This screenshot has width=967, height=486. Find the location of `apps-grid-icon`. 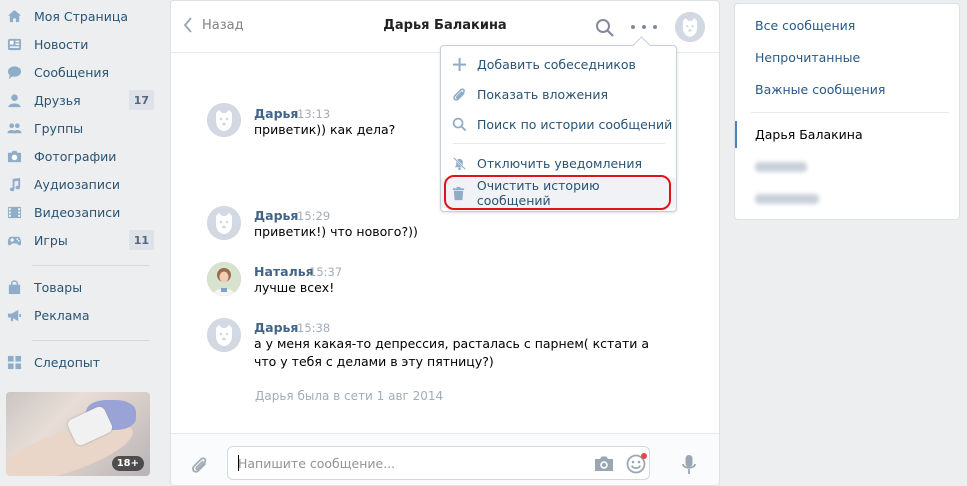

apps-grid-icon is located at coordinates (14, 362).